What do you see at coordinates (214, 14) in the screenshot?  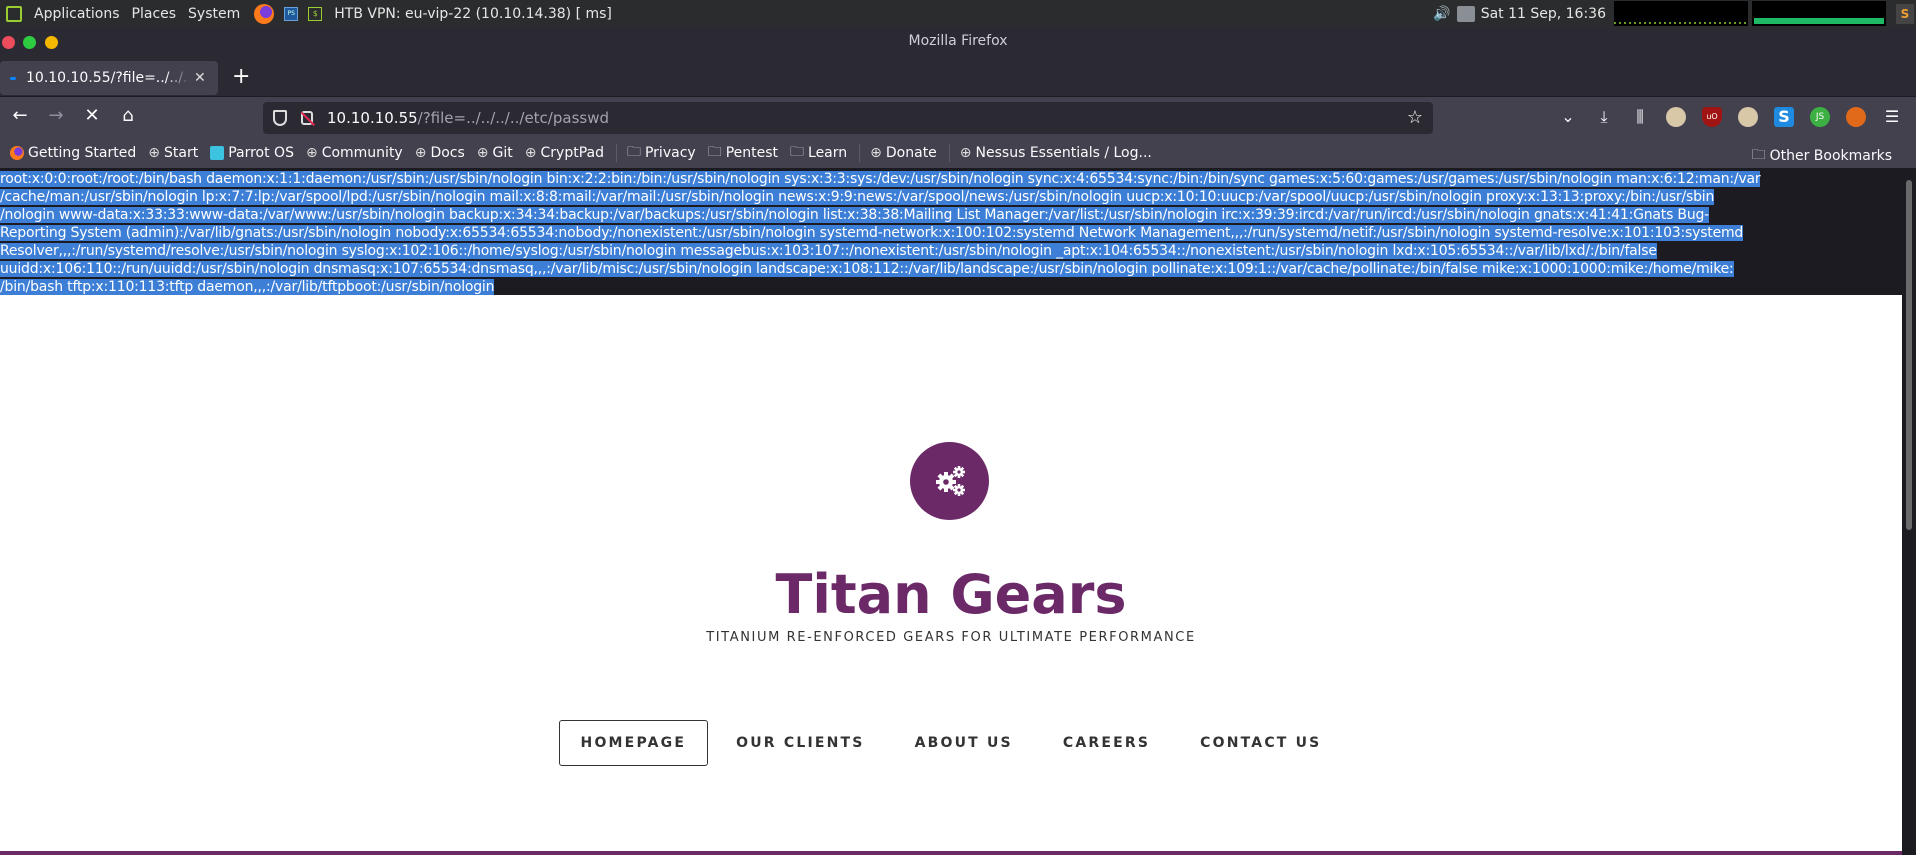 I see `menu-system: System` at bounding box center [214, 14].